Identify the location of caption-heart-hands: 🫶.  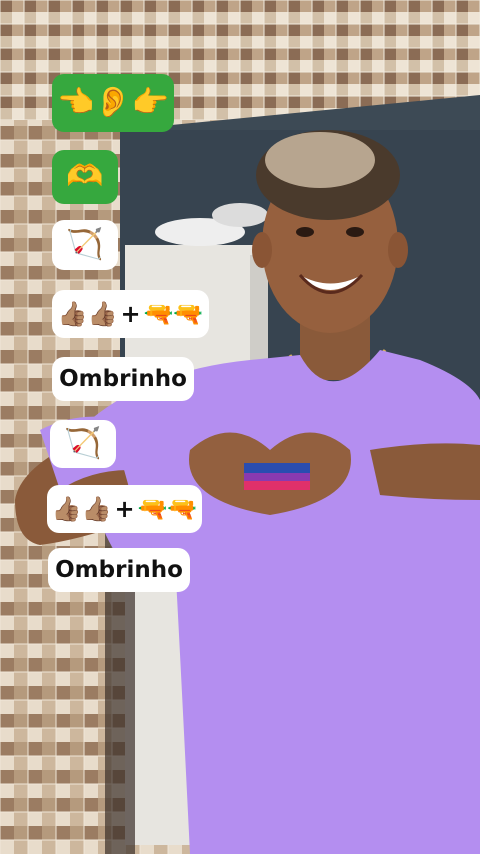
(85, 177).